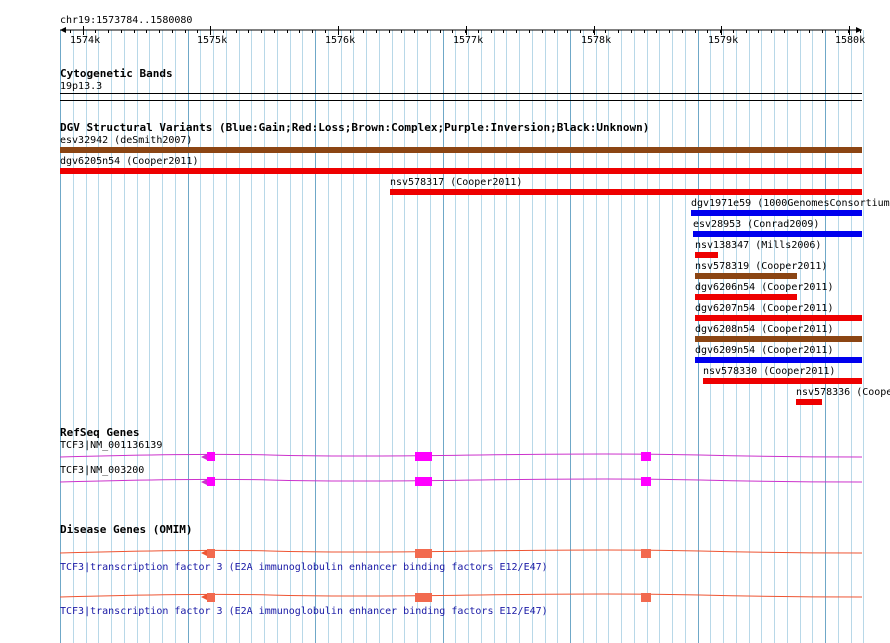 This screenshot has height=643, width=890. Describe the element at coordinates (461, 30) in the screenshot. I see `ruler` at that location.